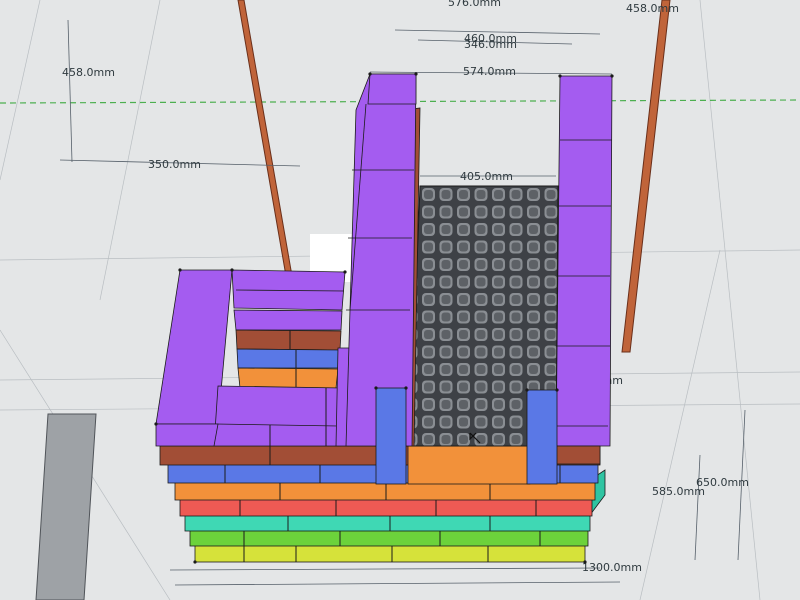 This screenshot has width=800, height=600. I want to click on right-blue-post, so click(542, 437).